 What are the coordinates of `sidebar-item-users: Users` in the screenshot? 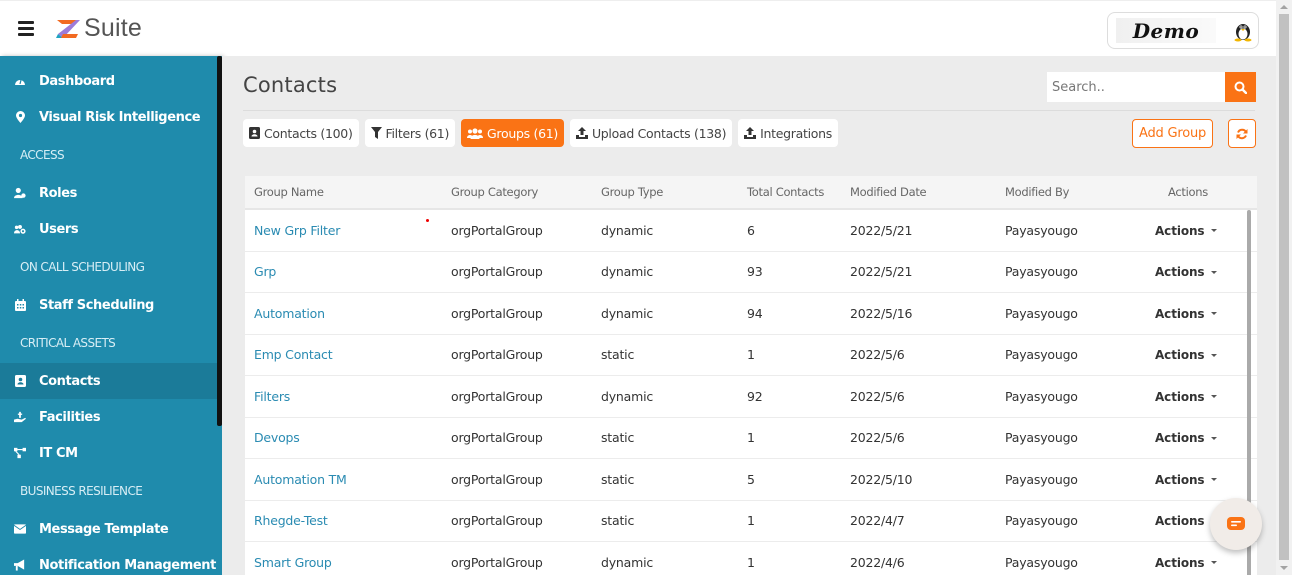 It's located at (111, 229).